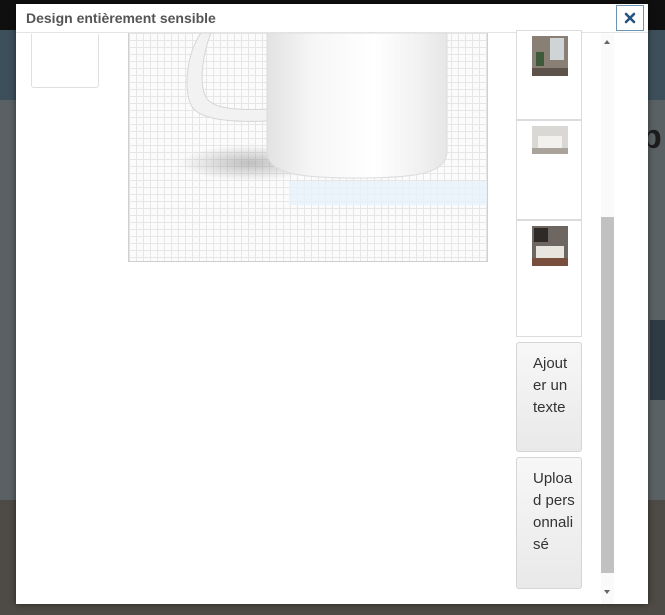 The image size is (665, 615). I want to click on scrollbar-thumb, so click(607, 395).